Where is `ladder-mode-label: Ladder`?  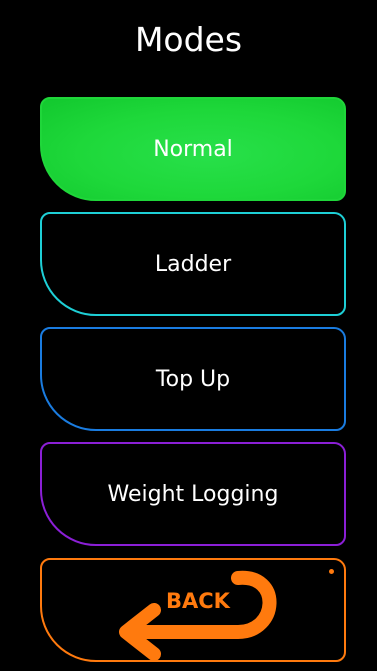 ladder-mode-label: Ladder is located at coordinates (193, 264).